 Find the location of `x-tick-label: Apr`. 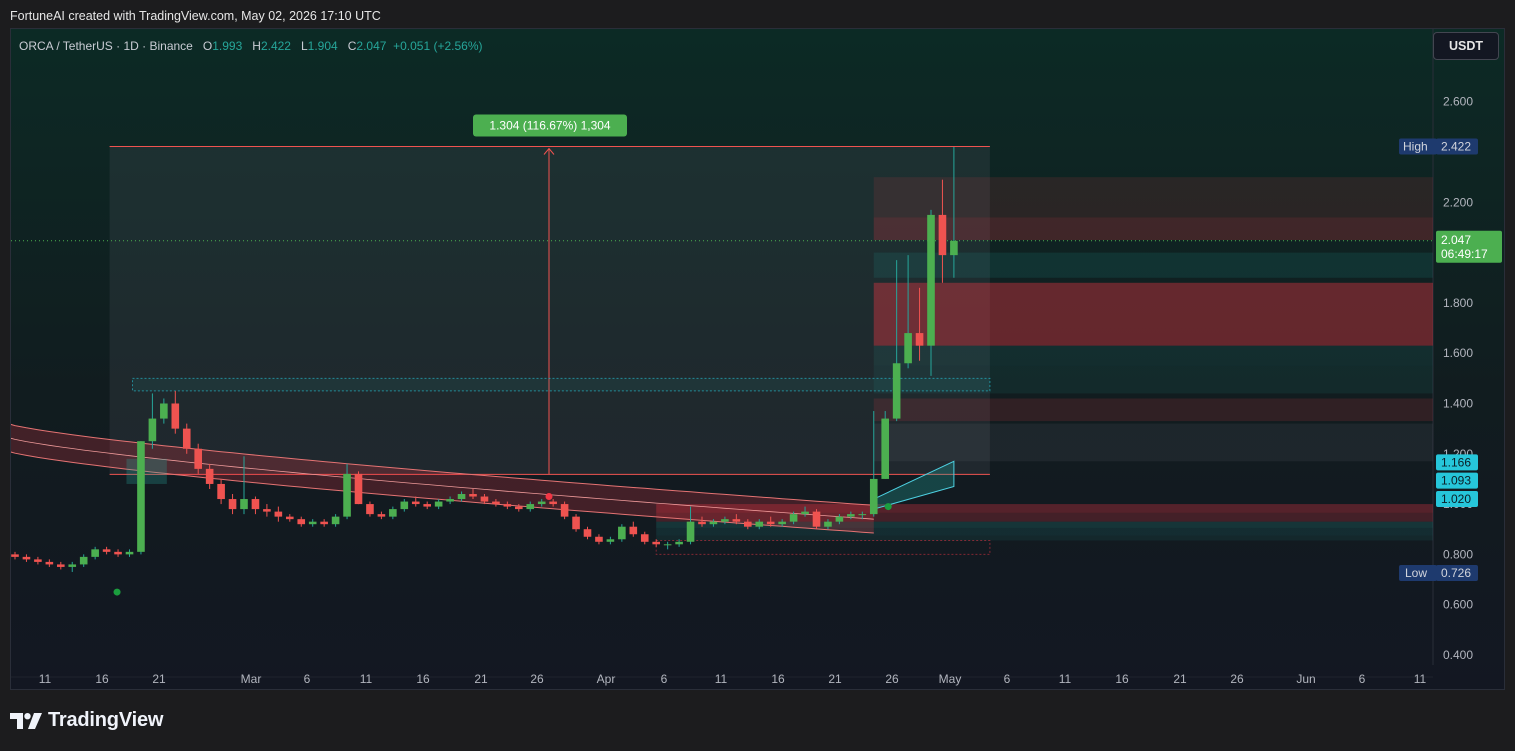

x-tick-label: Apr is located at coordinates (606, 679).